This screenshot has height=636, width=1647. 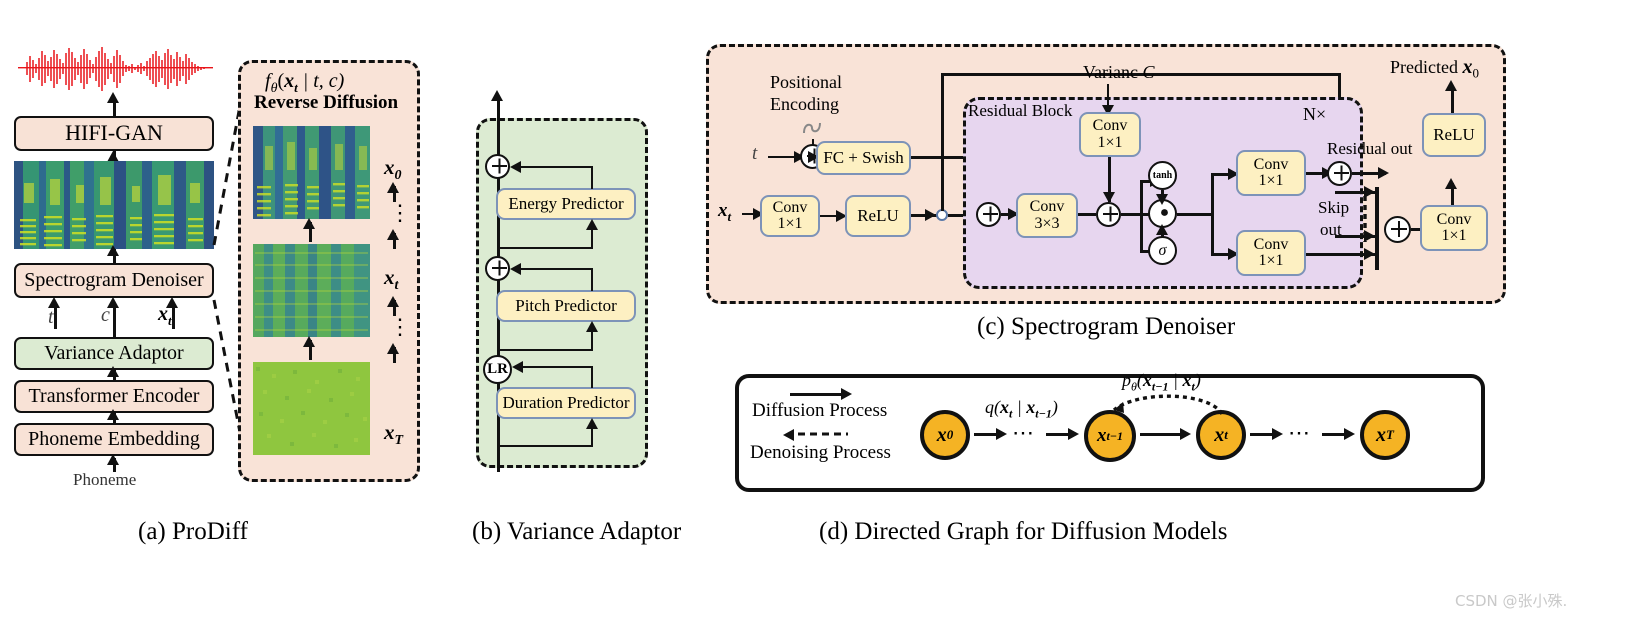 What do you see at coordinates (1106, 326) in the screenshot?
I see `caption-panel-c: (c) Spectrogram Denoiser` at bounding box center [1106, 326].